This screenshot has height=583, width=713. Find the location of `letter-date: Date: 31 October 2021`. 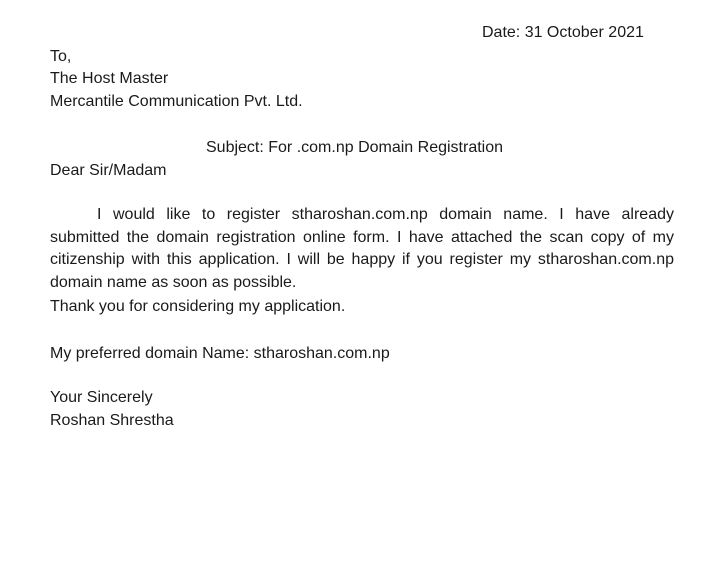

letter-date: Date: 31 October 2021 is located at coordinates (563, 32).